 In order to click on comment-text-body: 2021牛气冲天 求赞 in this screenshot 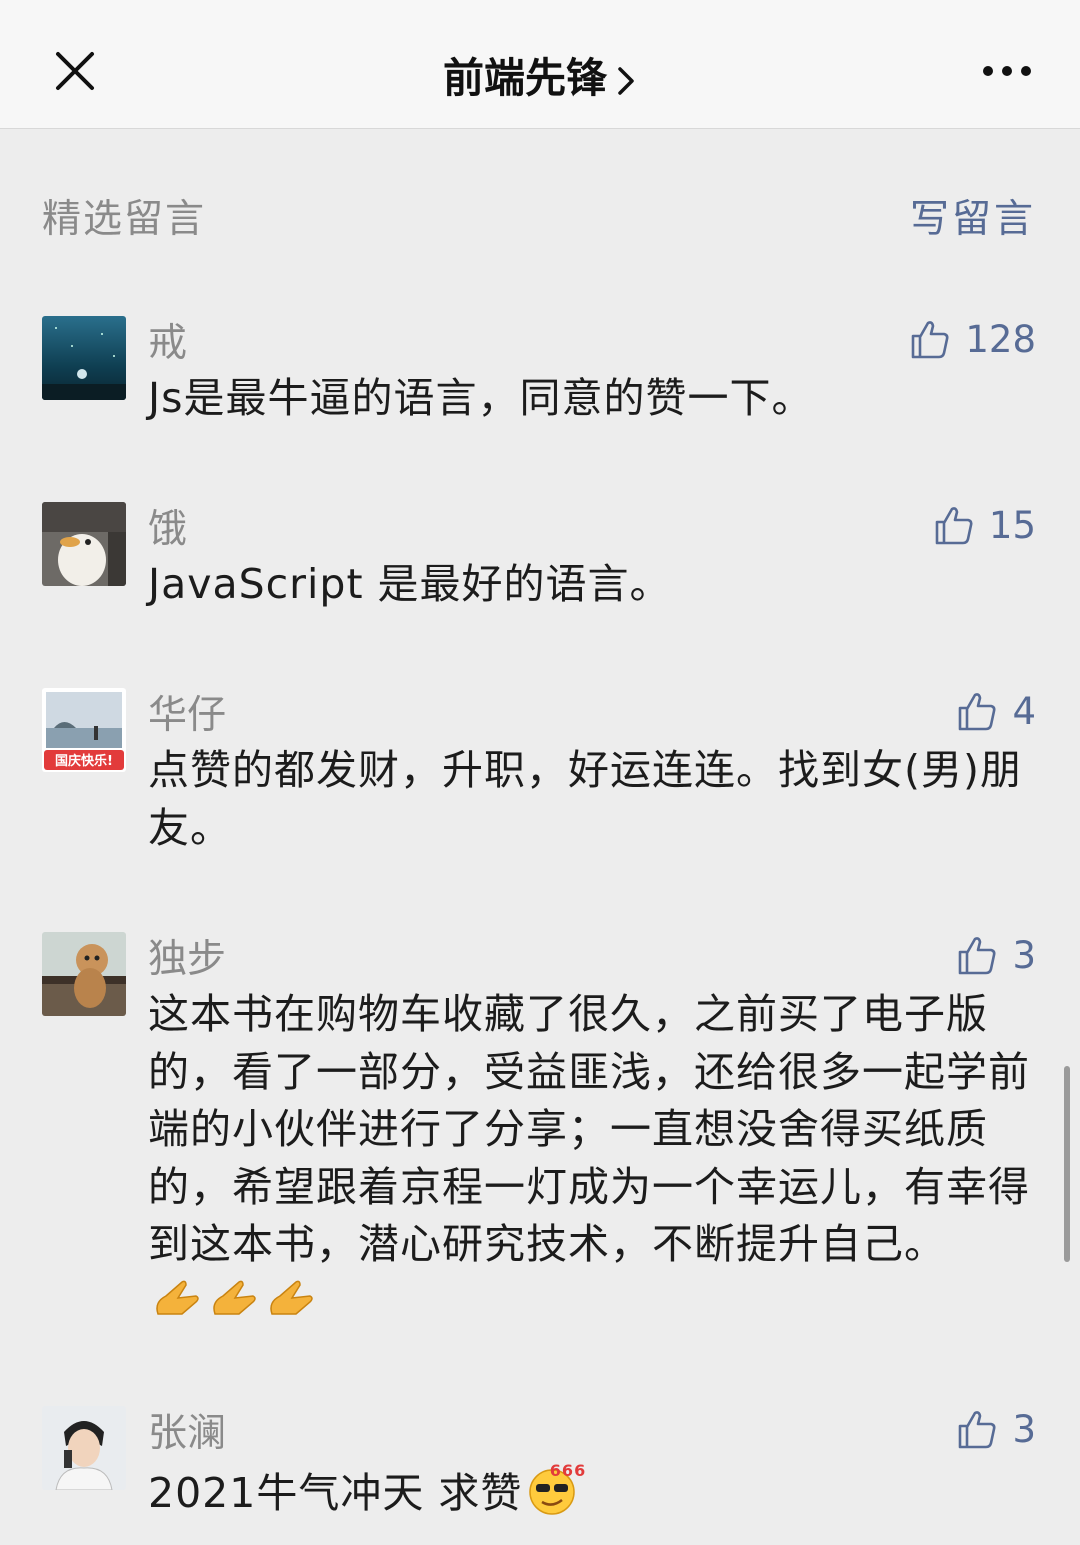, I will do `click(335, 1492)`.